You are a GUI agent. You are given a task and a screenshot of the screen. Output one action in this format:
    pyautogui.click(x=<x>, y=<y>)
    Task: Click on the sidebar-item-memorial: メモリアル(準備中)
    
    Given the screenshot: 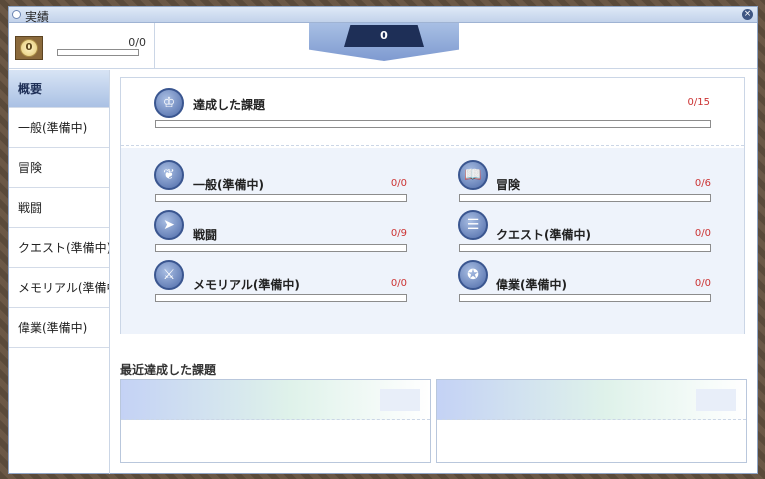 What is the action you would take?
    pyautogui.click(x=59, y=288)
    